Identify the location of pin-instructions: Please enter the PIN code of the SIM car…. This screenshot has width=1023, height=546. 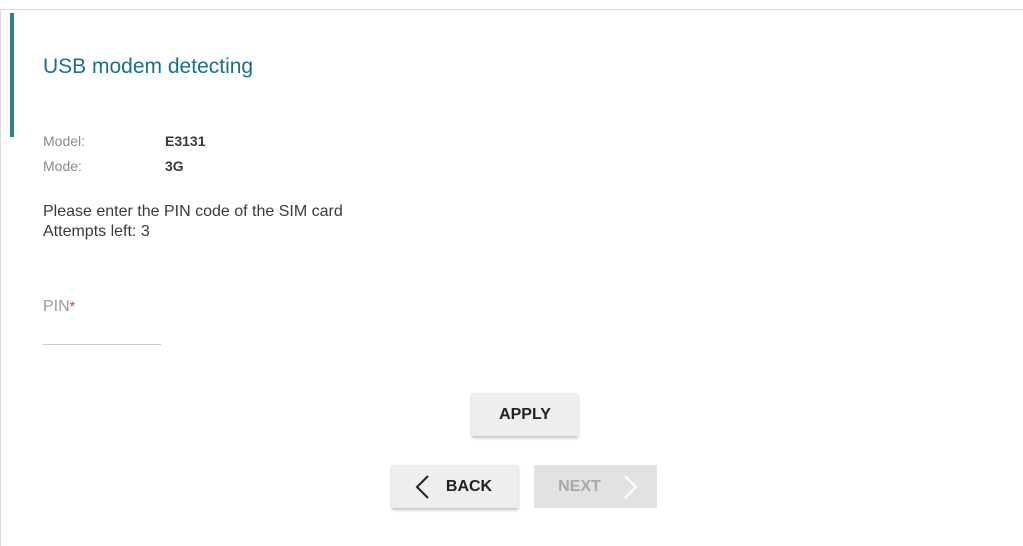
(193, 222).